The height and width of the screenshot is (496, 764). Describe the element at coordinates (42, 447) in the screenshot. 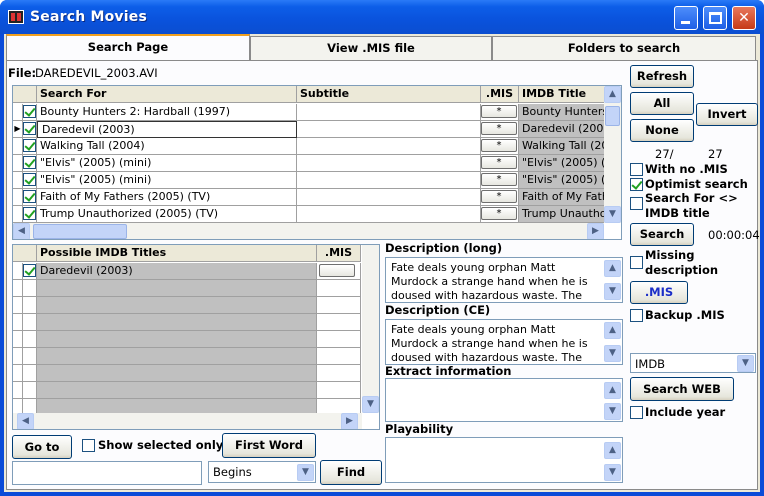

I see `goto-button: Go to` at that location.